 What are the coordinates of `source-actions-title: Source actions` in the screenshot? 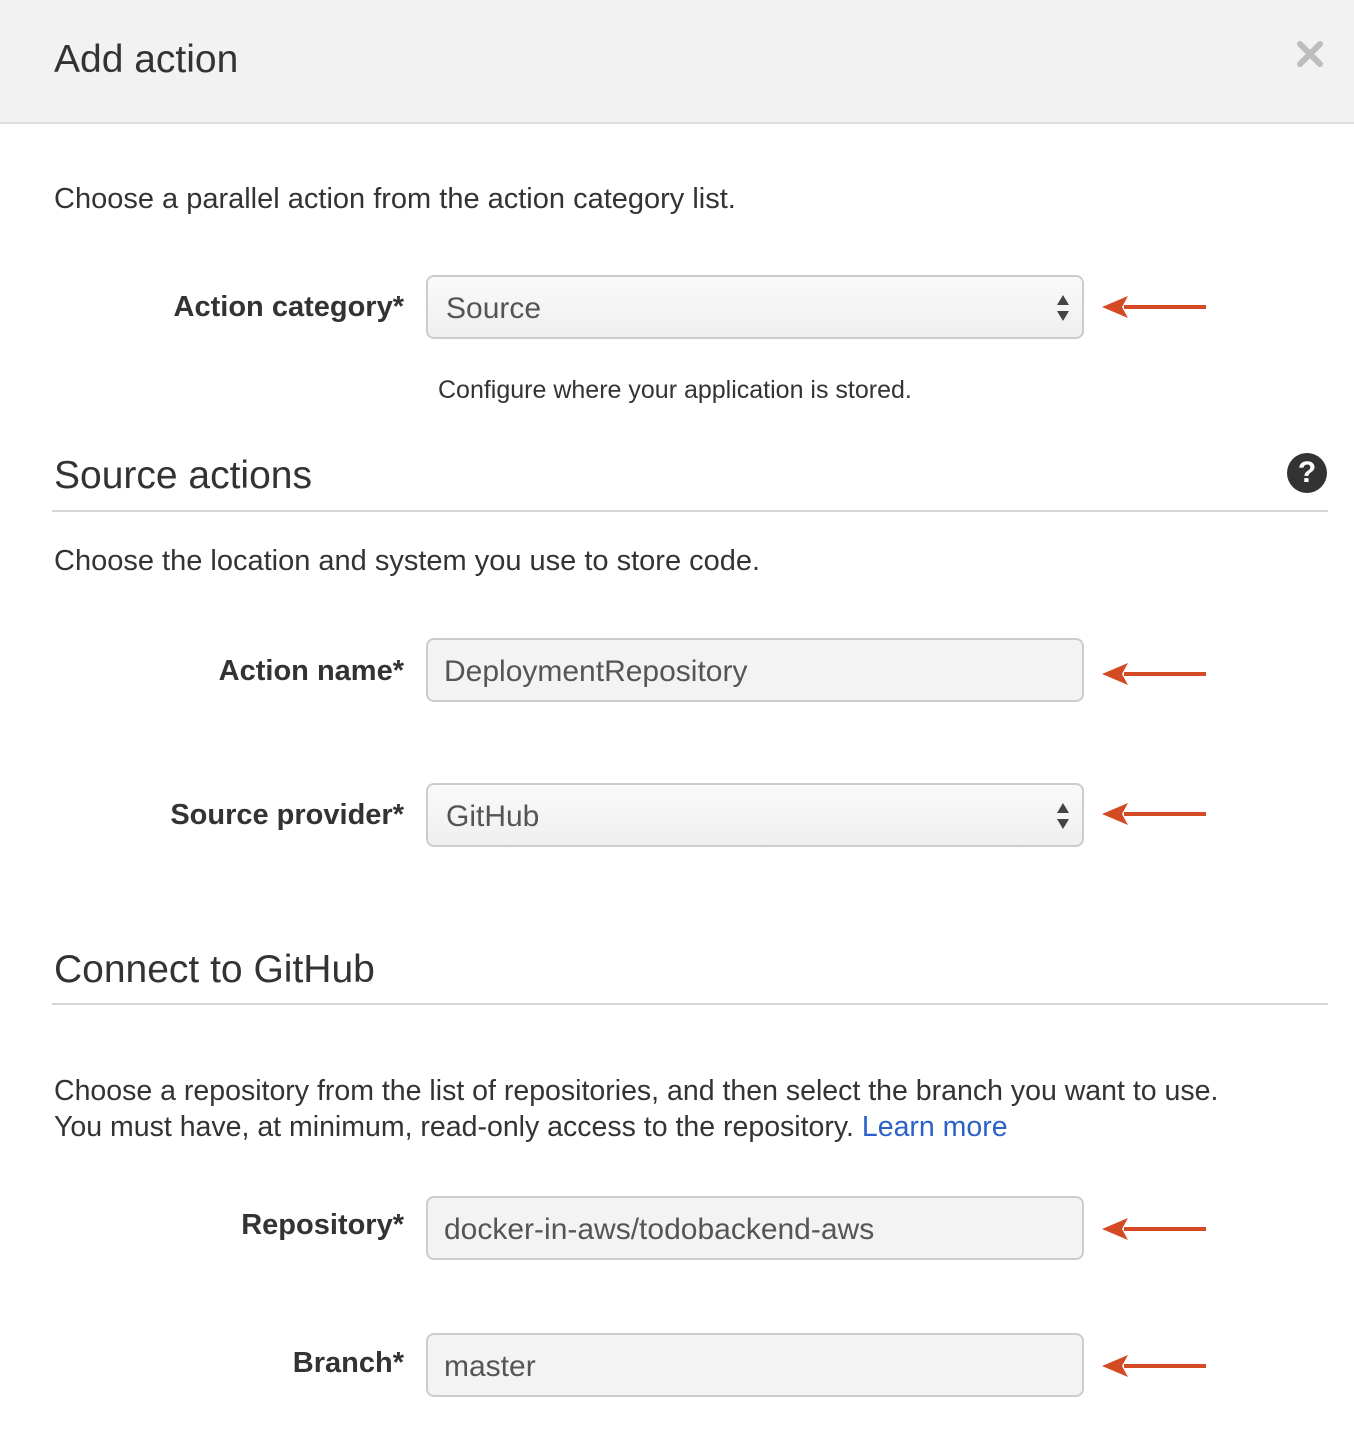 It's located at (183, 475).